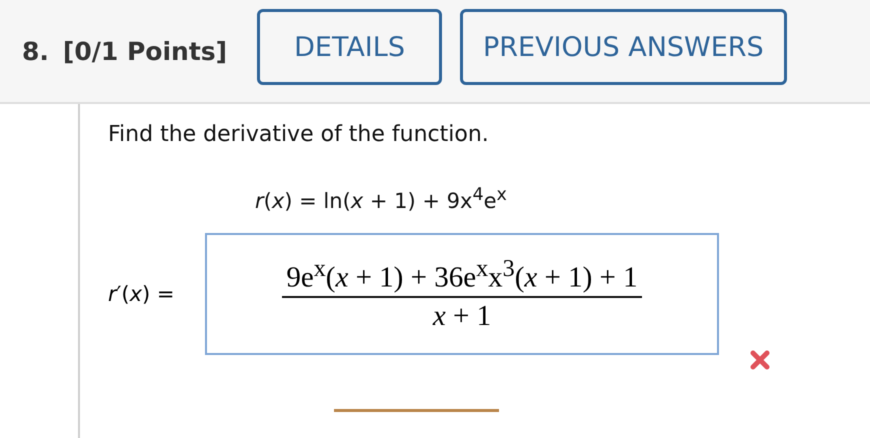 This screenshot has width=870, height=438. I want to click on header-button: DETAILS, so click(349, 47).